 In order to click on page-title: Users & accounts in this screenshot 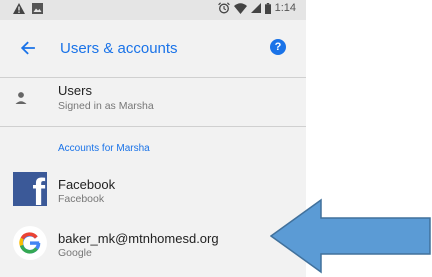, I will do `click(119, 48)`.